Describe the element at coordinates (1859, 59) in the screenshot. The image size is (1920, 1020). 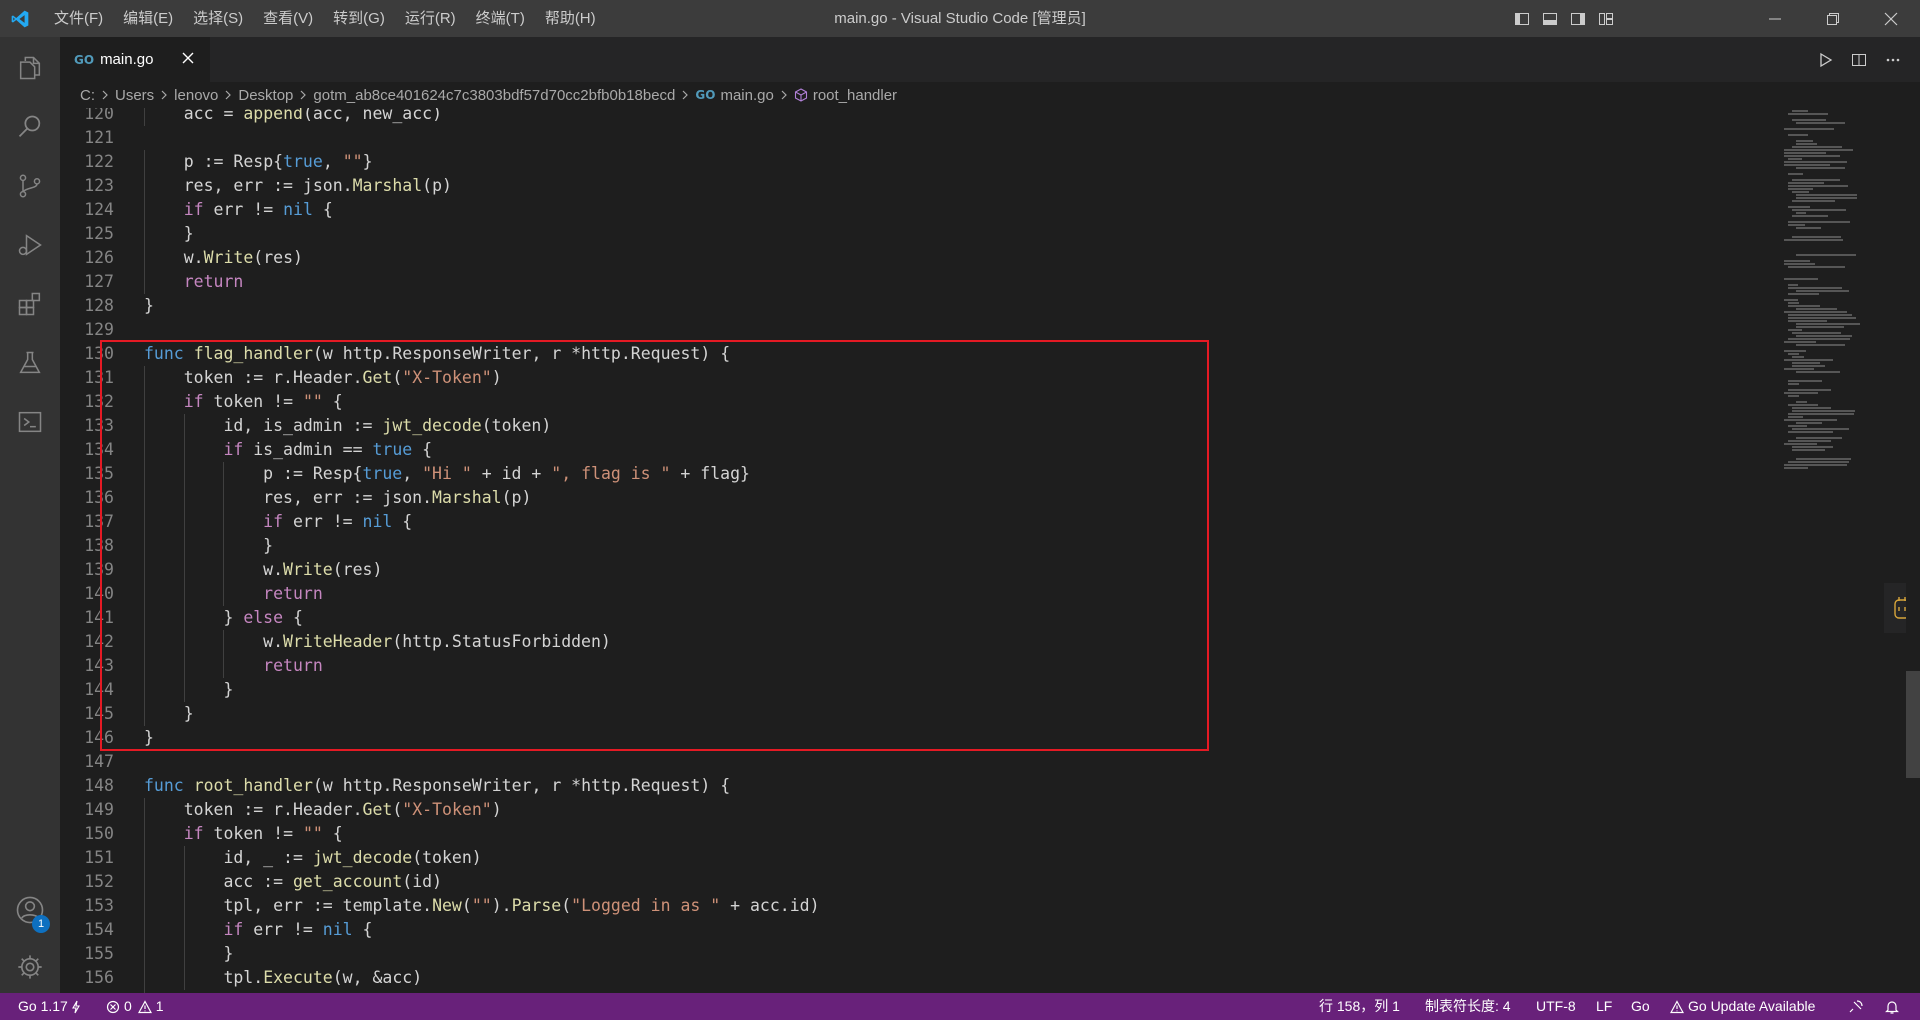
I see `split-editor-icon` at that location.